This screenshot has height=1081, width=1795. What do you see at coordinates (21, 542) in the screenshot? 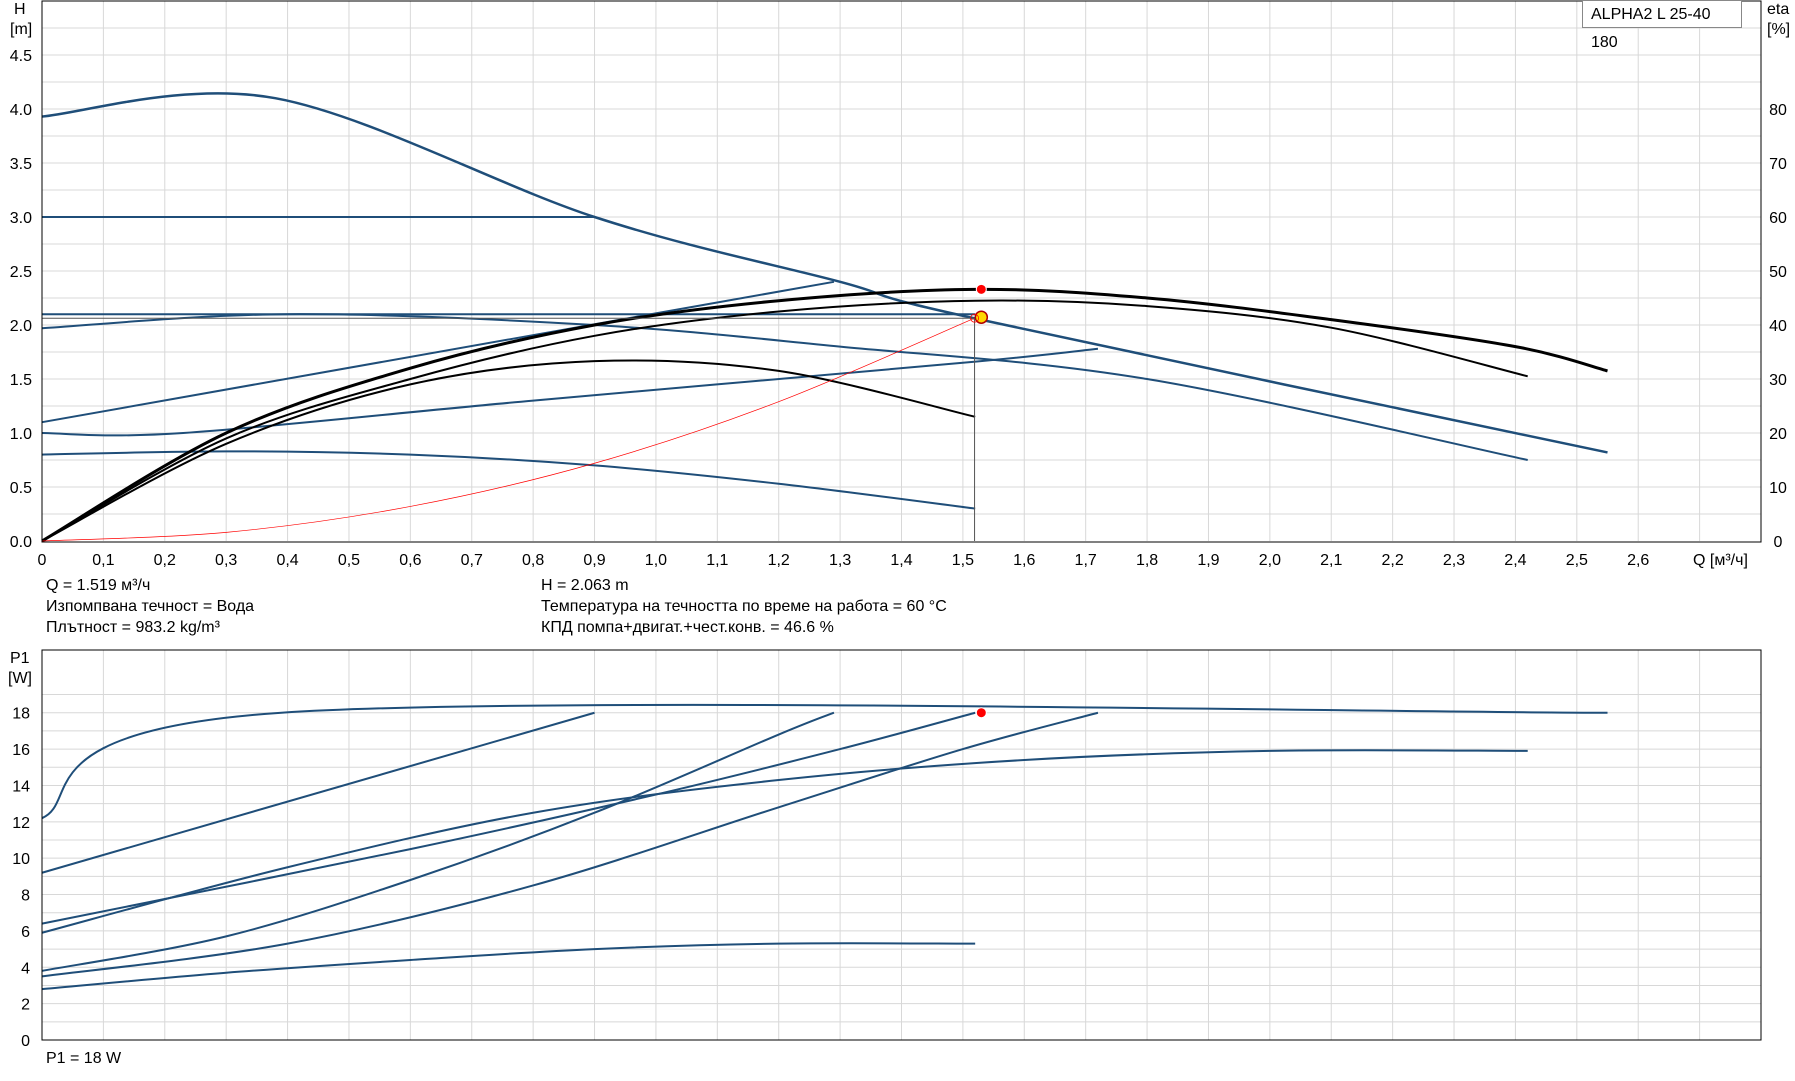
I see `y-left-tick-label: 0.0` at bounding box center [21, 542].